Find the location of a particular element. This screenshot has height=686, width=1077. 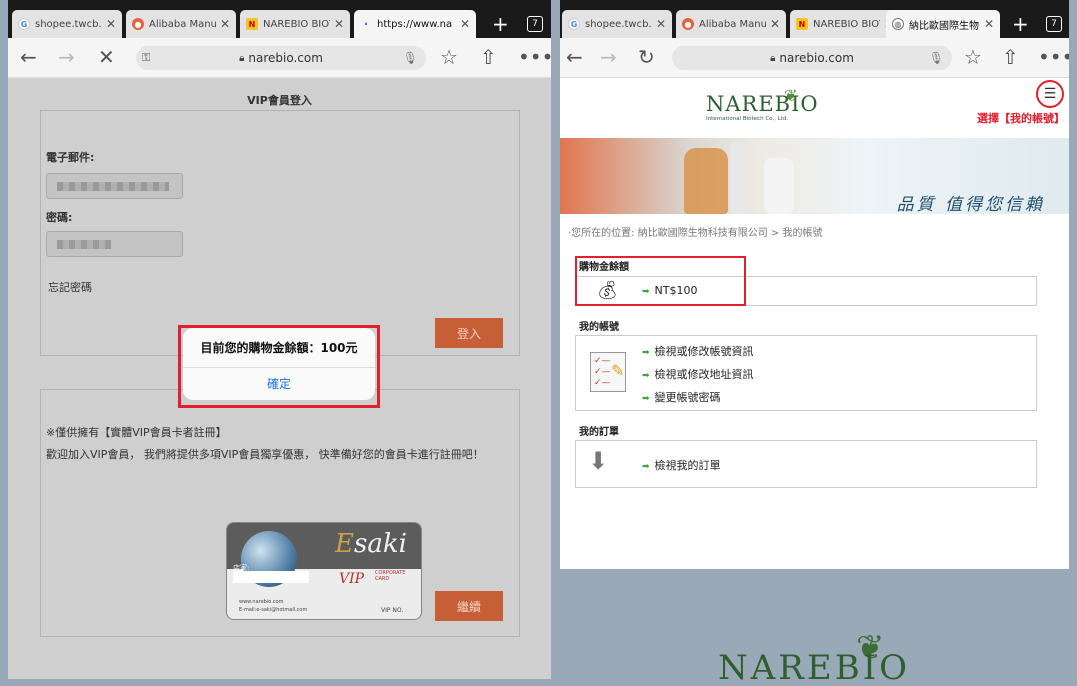

key-icon: ⚿ is located at coordinates (146, 58).